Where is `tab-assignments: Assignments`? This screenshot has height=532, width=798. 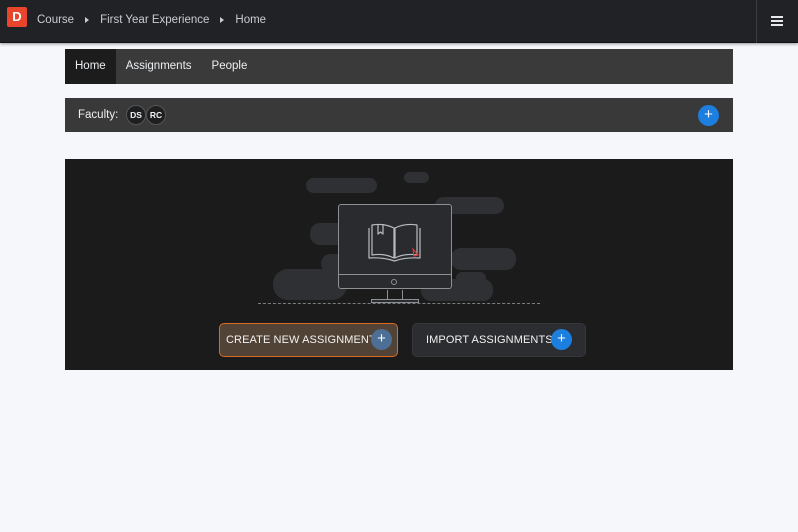
tab-assignments: Assignments is located at coordinates (159, 66).